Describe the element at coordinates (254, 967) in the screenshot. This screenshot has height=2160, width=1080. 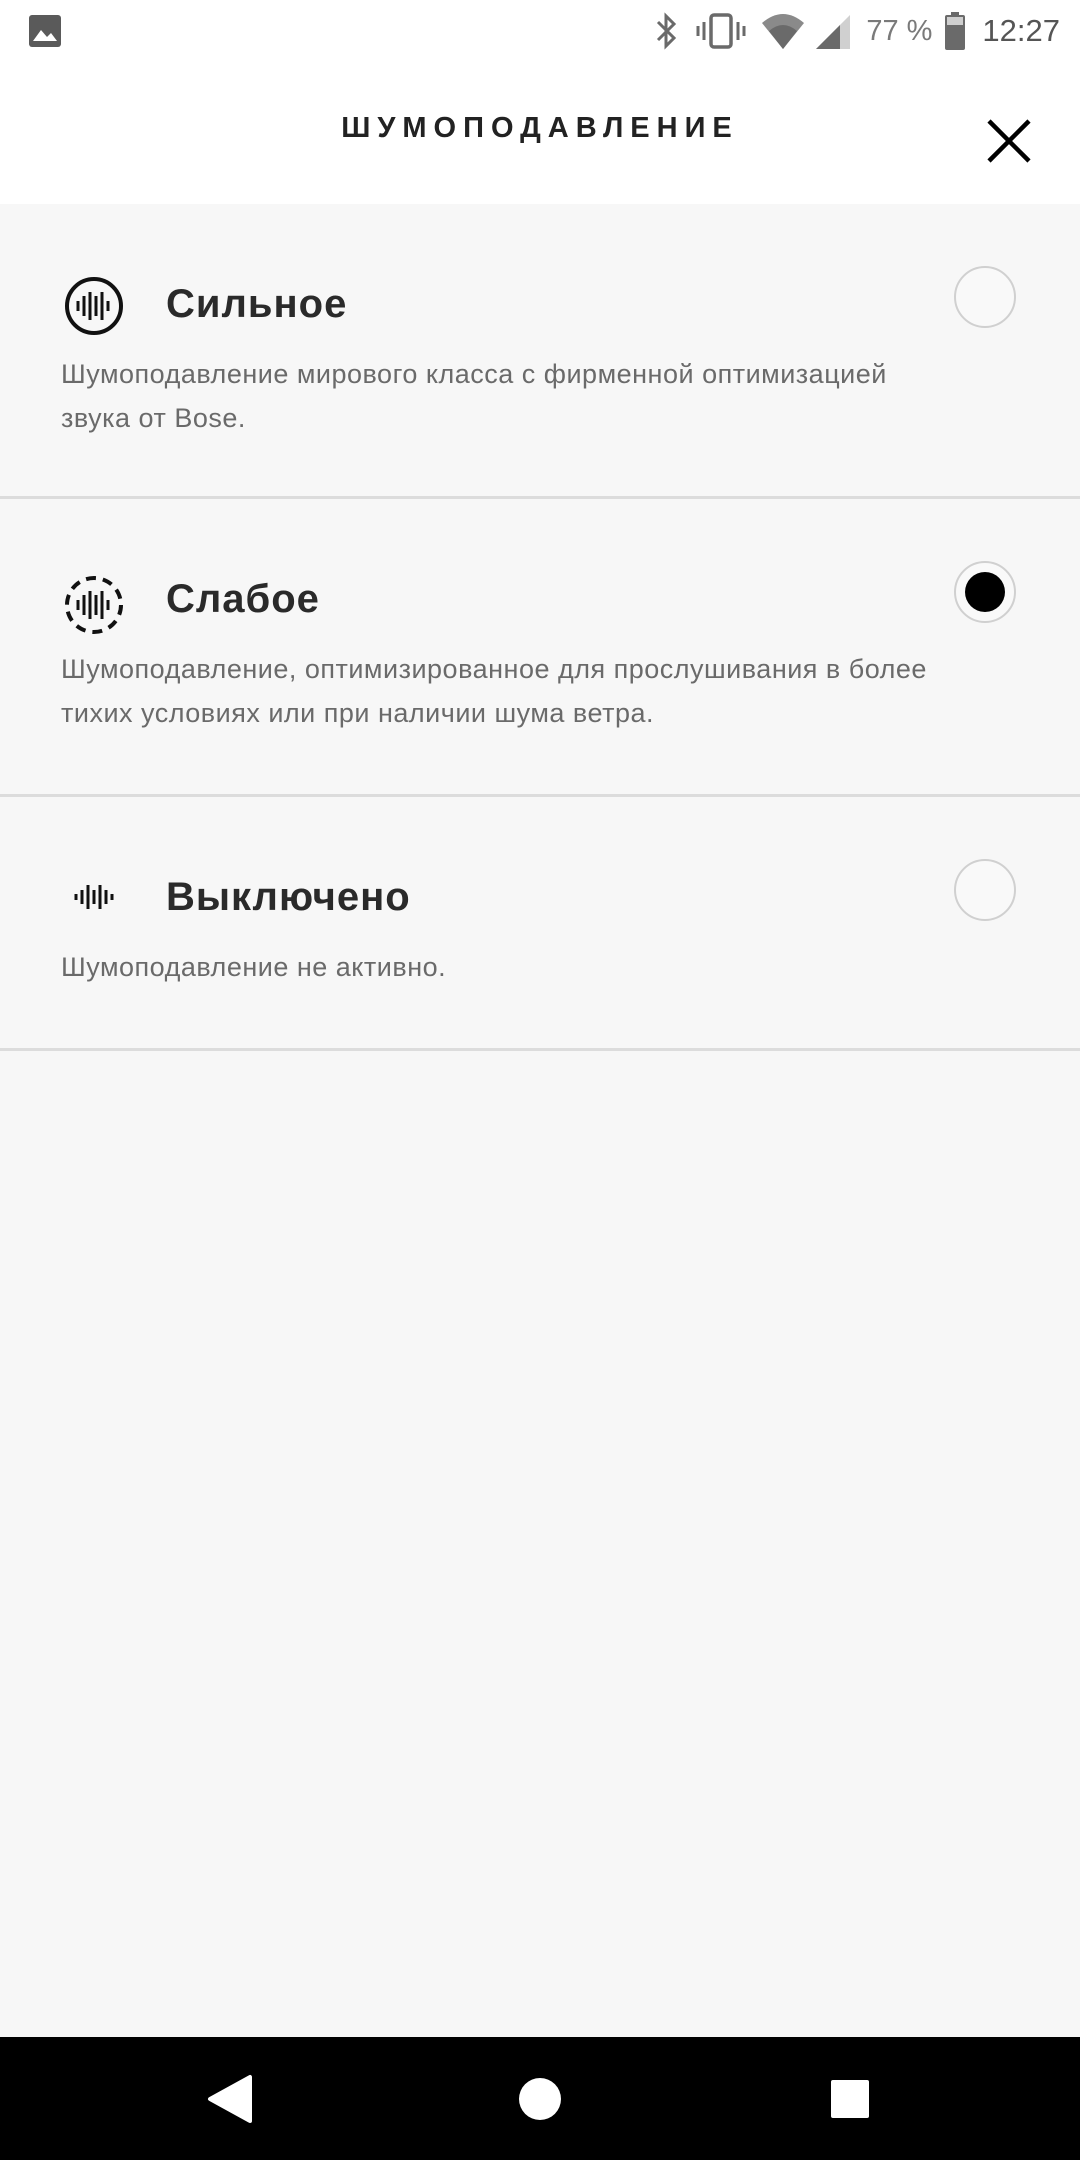
I see `option-description: Шумоподавление не активно.` at that location.